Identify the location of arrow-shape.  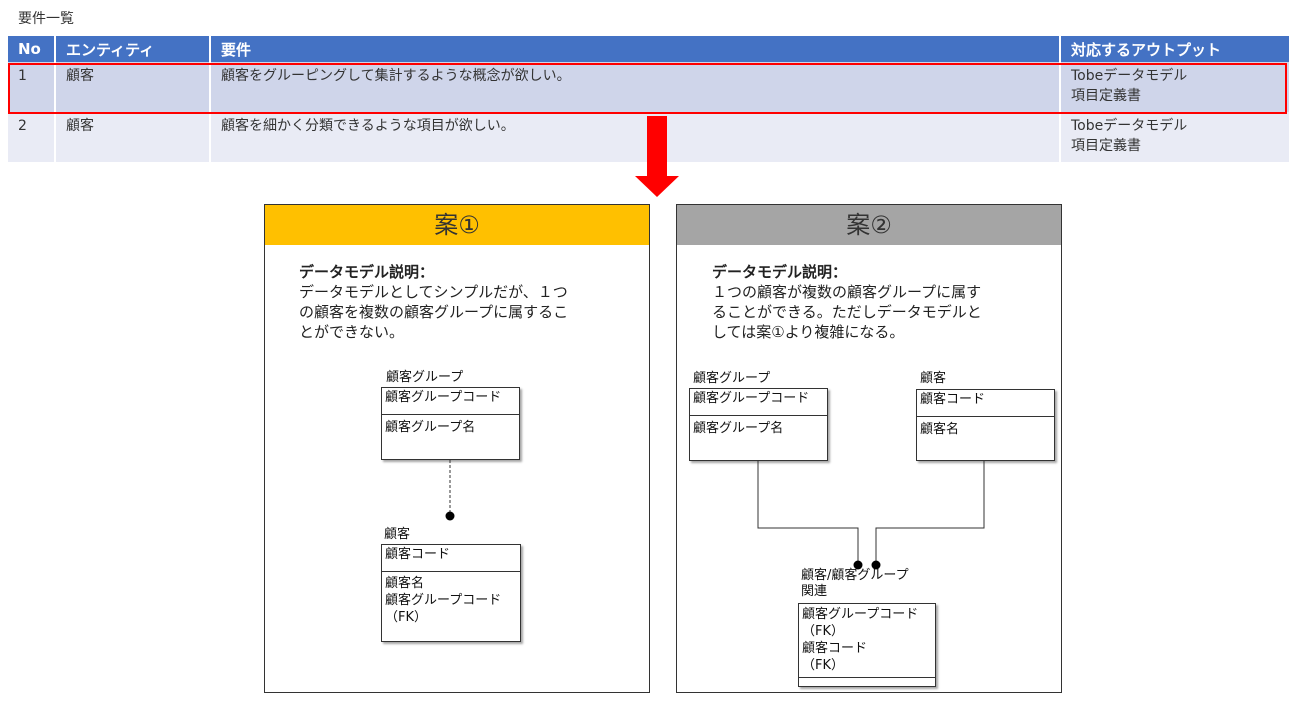
(657, 156).